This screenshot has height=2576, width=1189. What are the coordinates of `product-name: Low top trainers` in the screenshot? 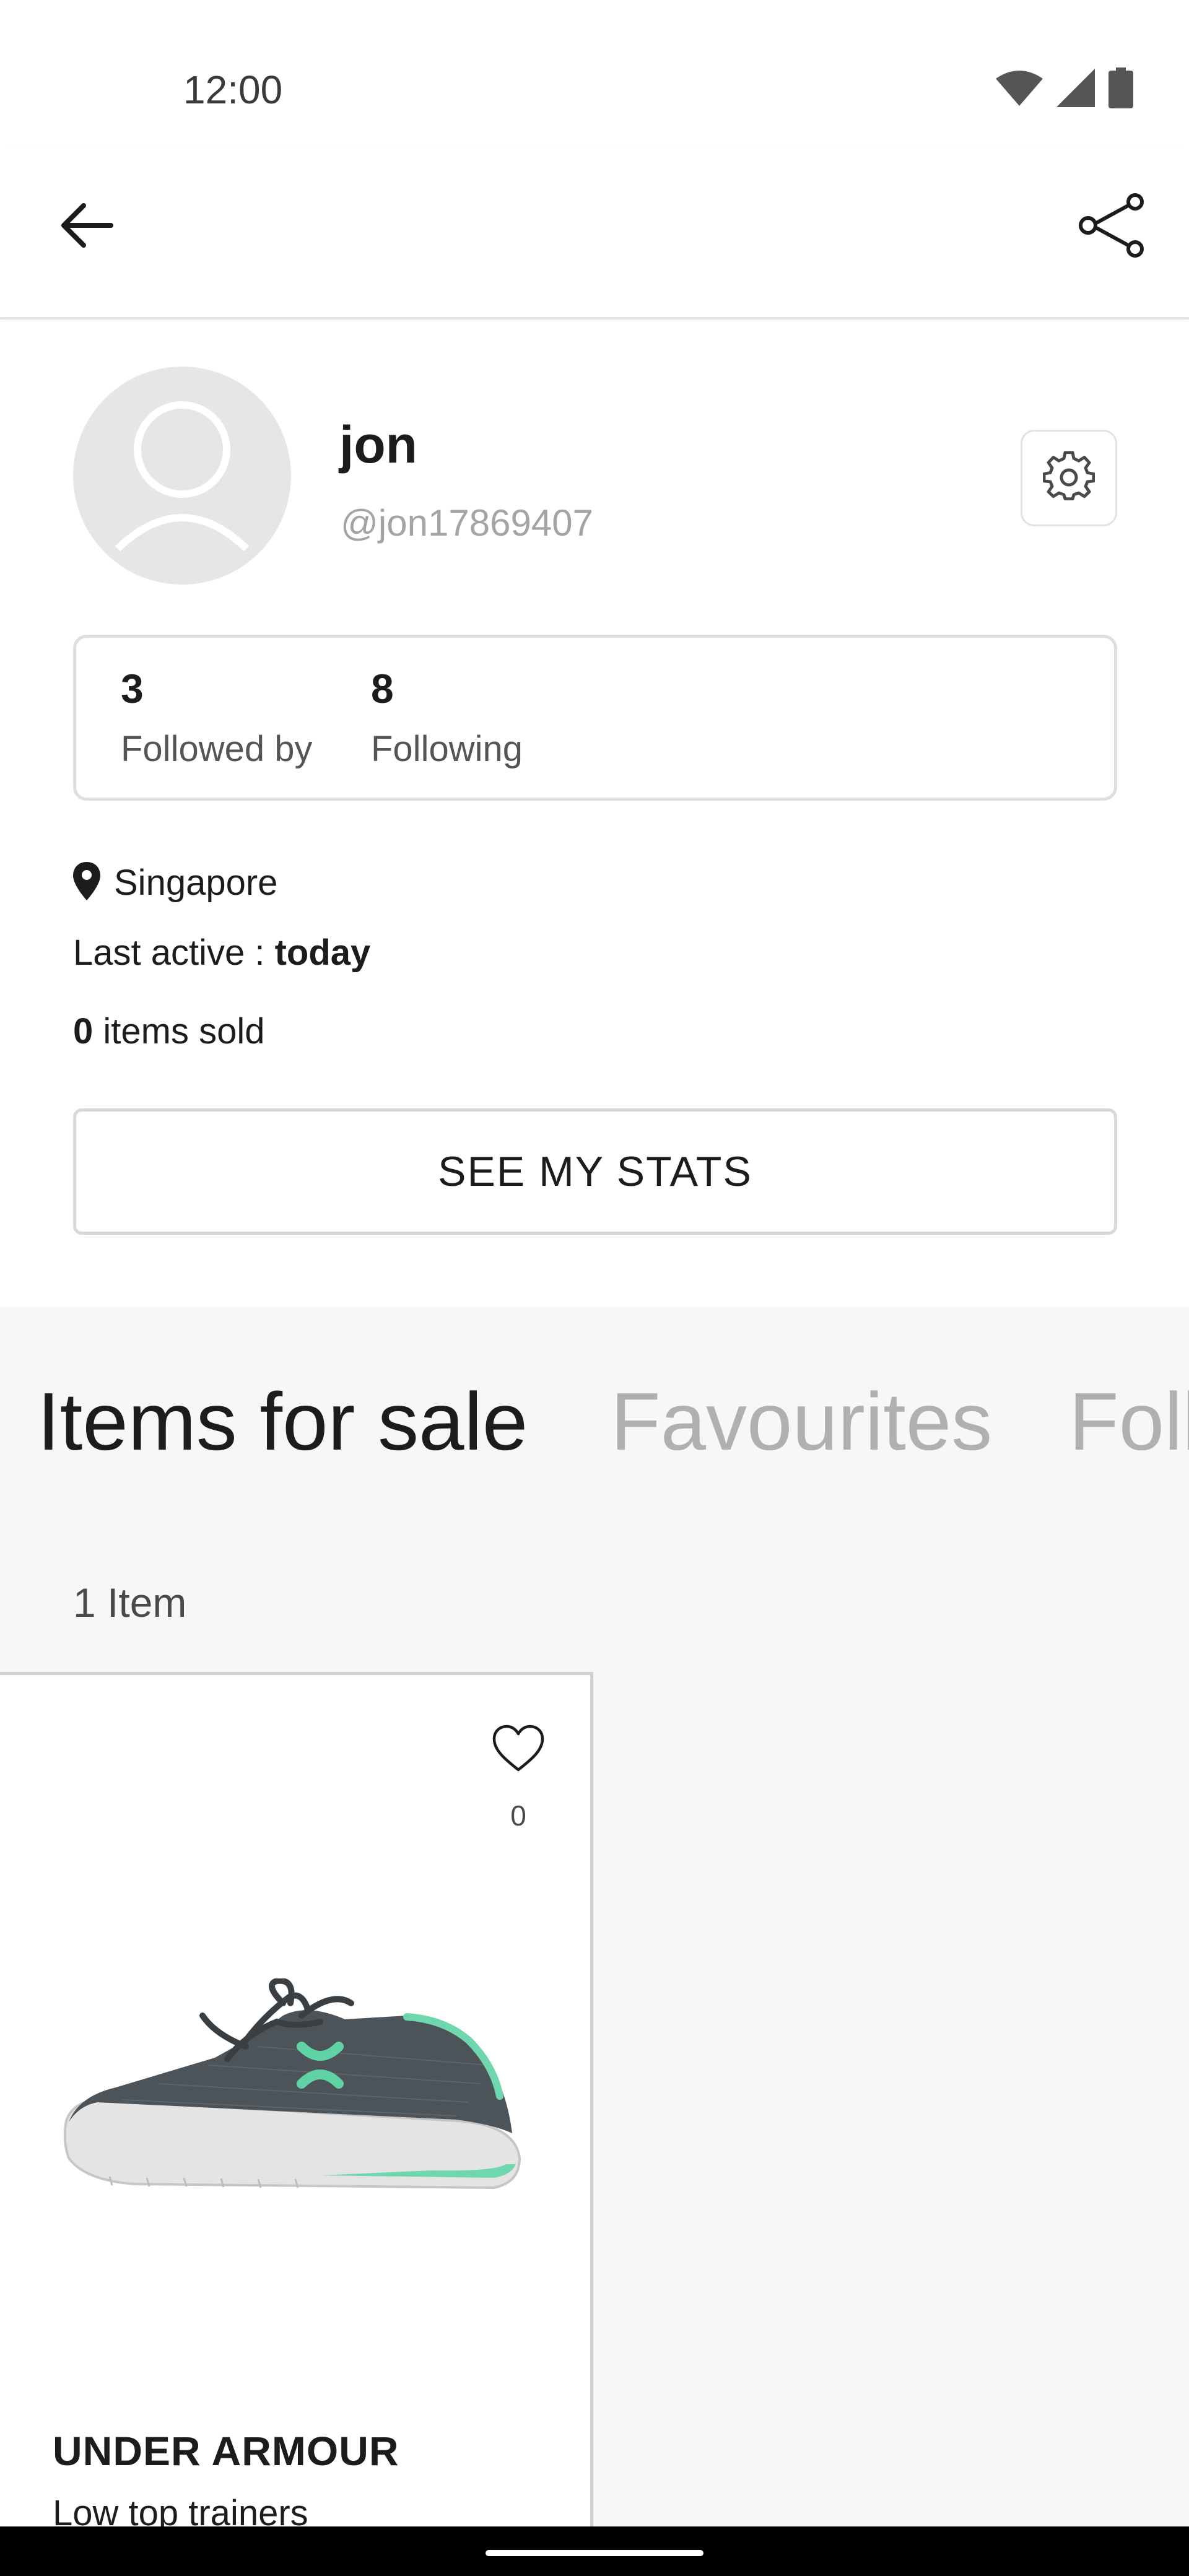 It's located at (180, 2509).